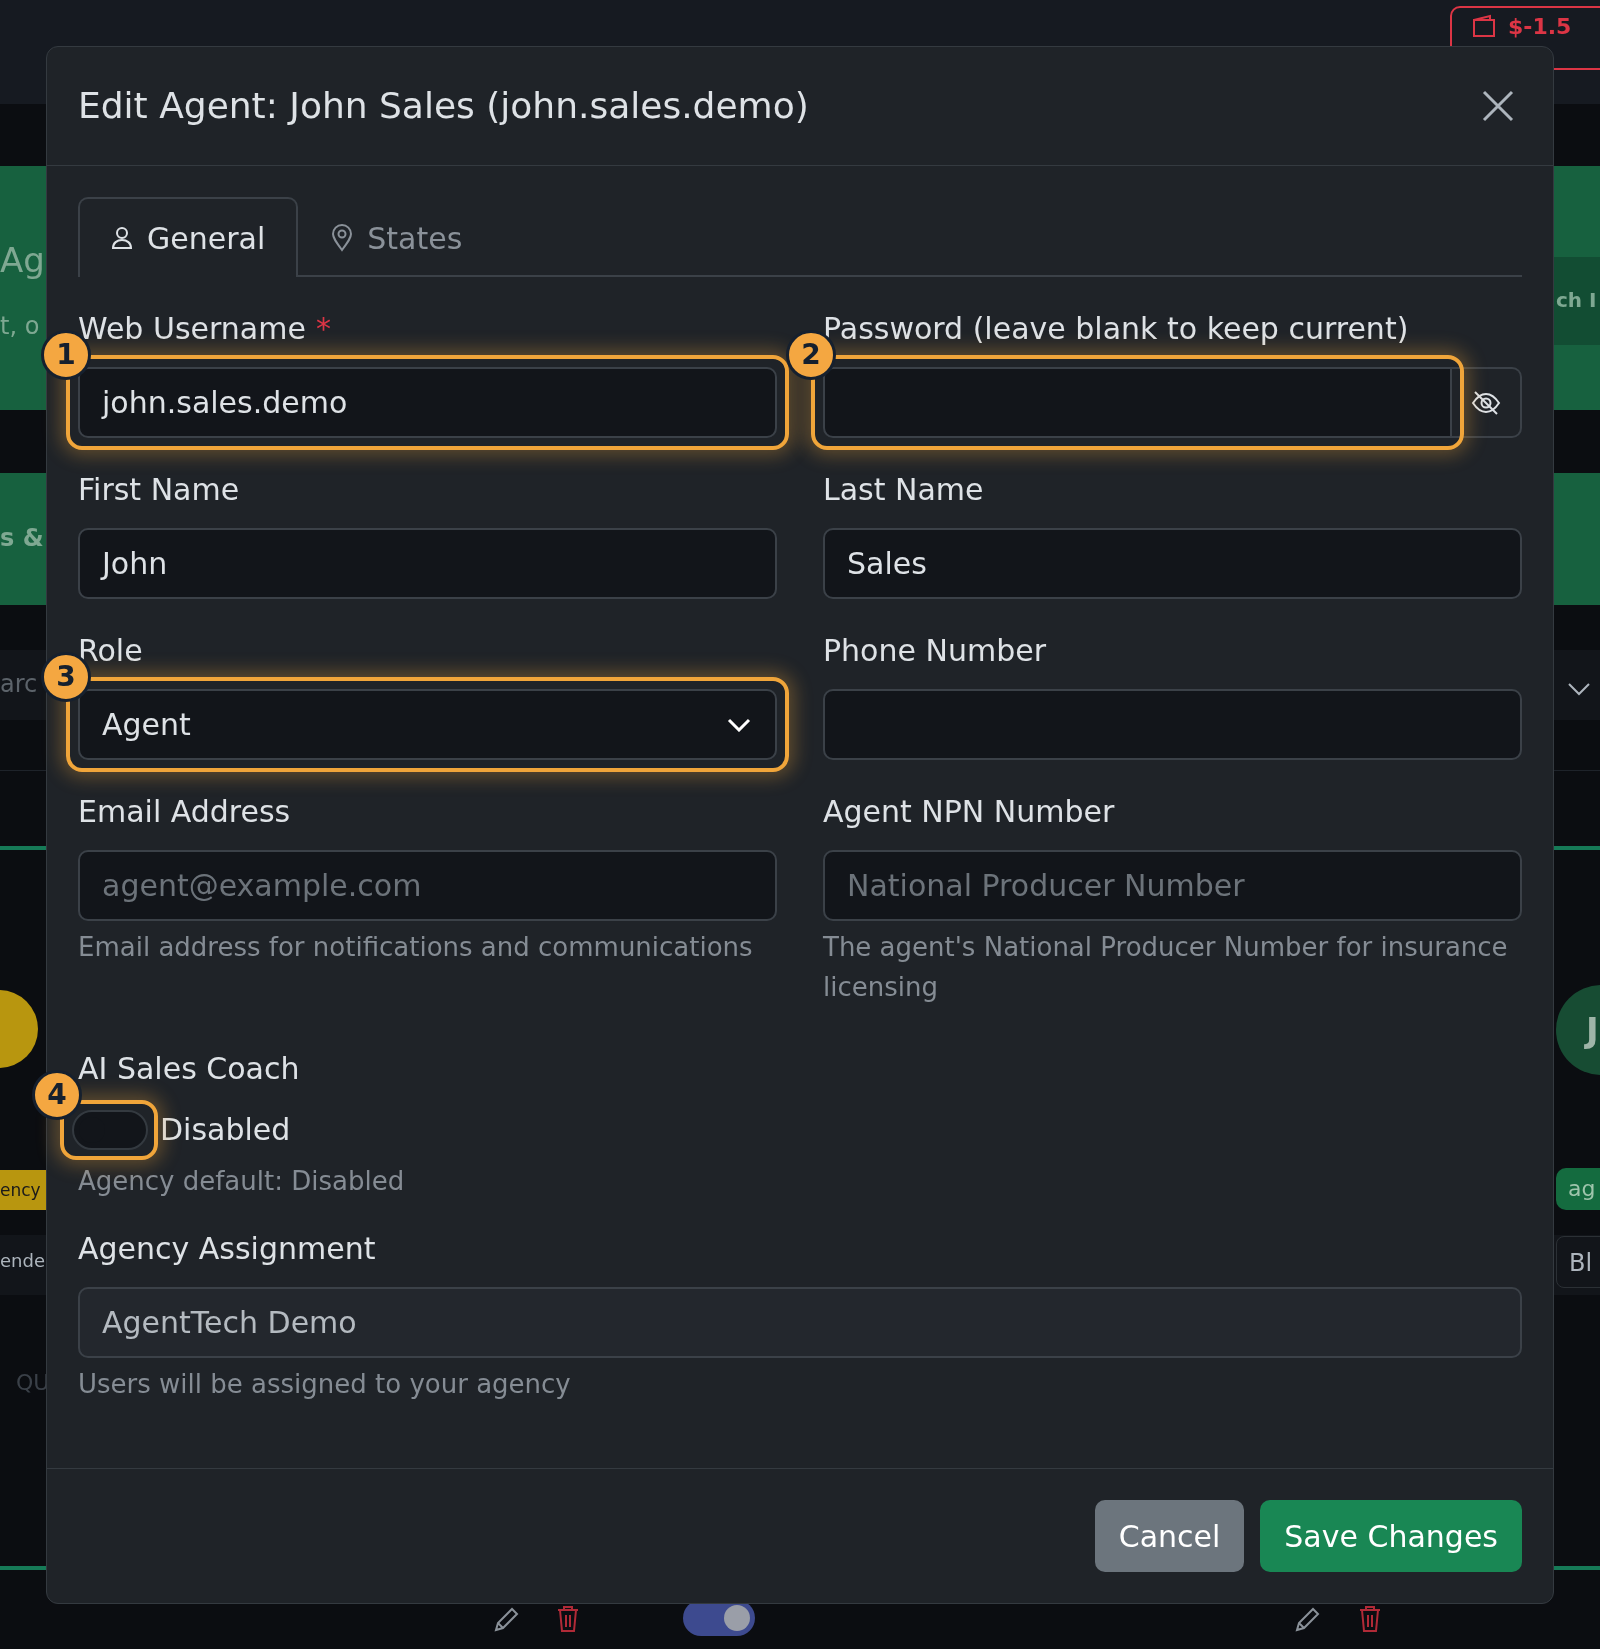 Image resolution: width=1600 pixels, height=1649 pixels. I want to click on input-field: agent@example.com, so click(427, 885).